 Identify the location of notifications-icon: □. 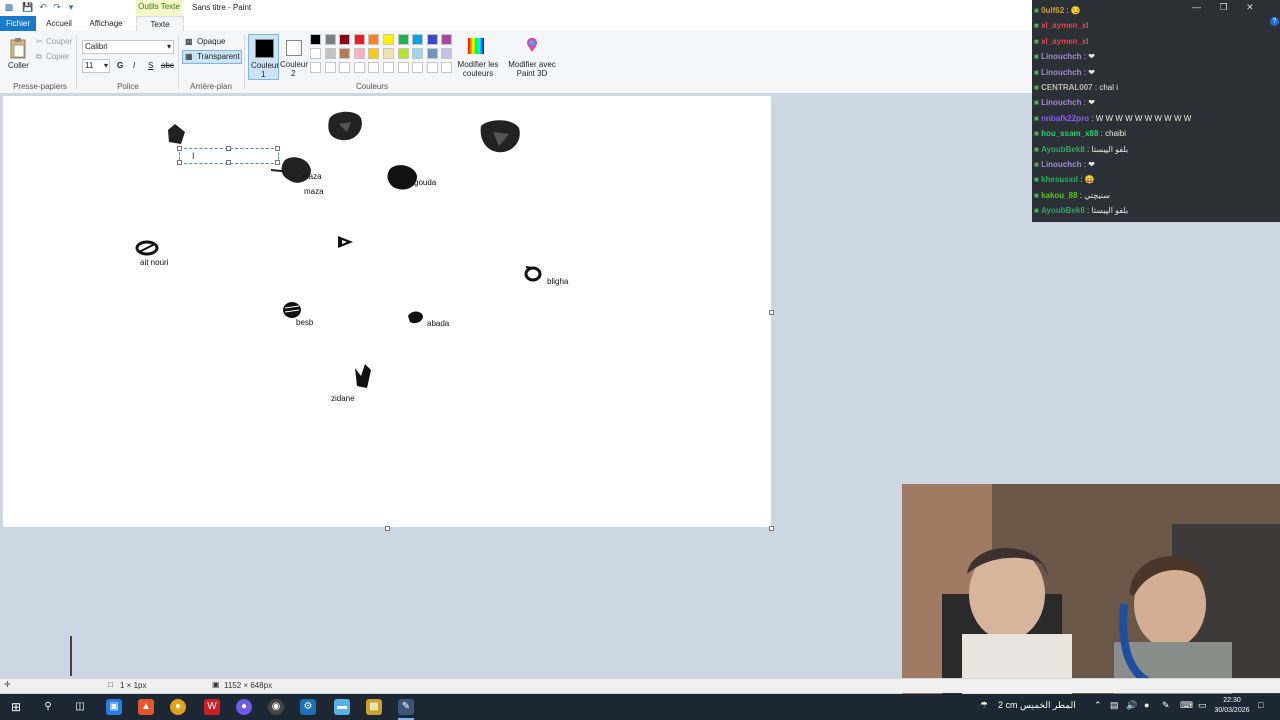
(1260, 705).